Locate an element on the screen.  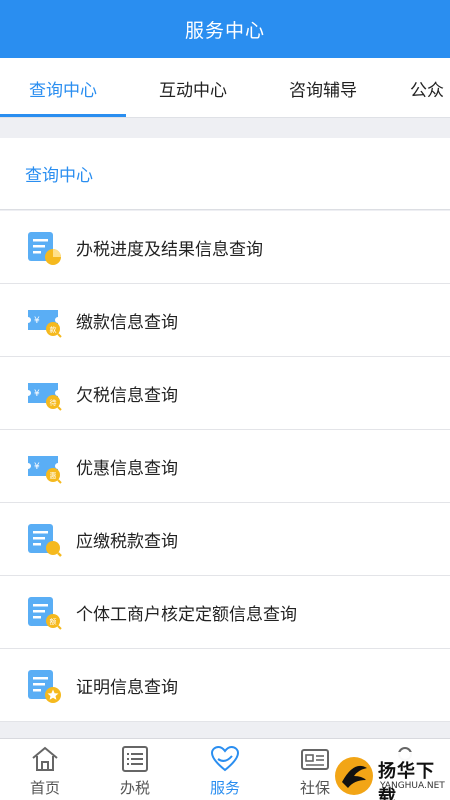
document-quota-icon: 额 is located at coordinates (45, 613).